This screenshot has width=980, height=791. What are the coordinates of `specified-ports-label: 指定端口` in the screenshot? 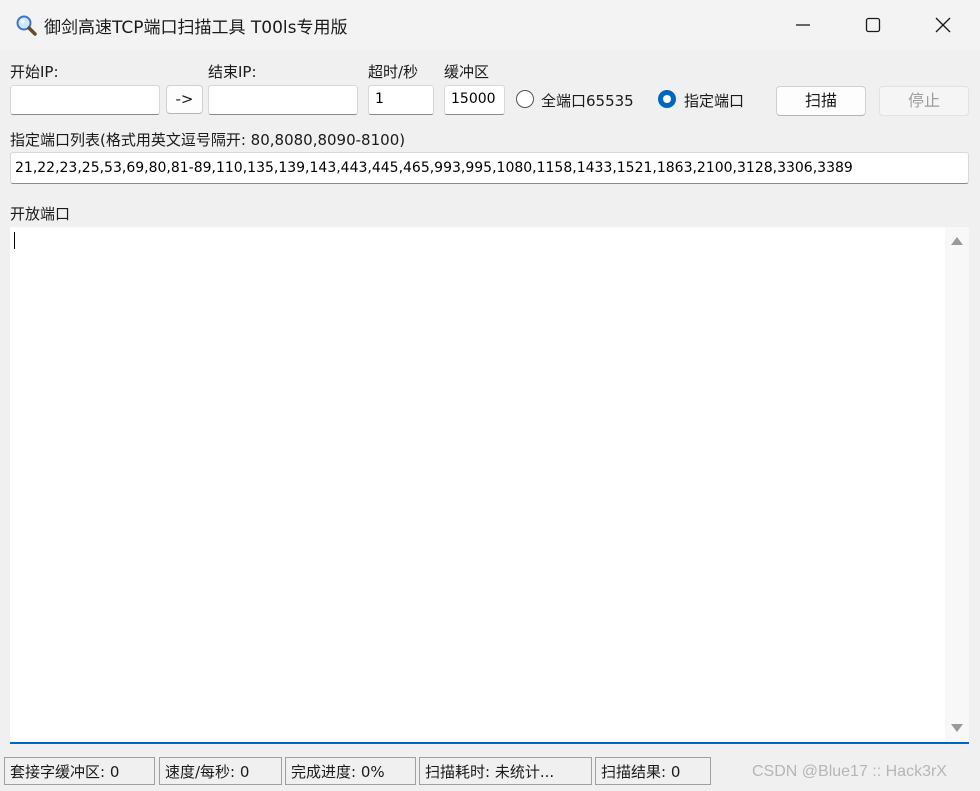 It's located at (714, 100).